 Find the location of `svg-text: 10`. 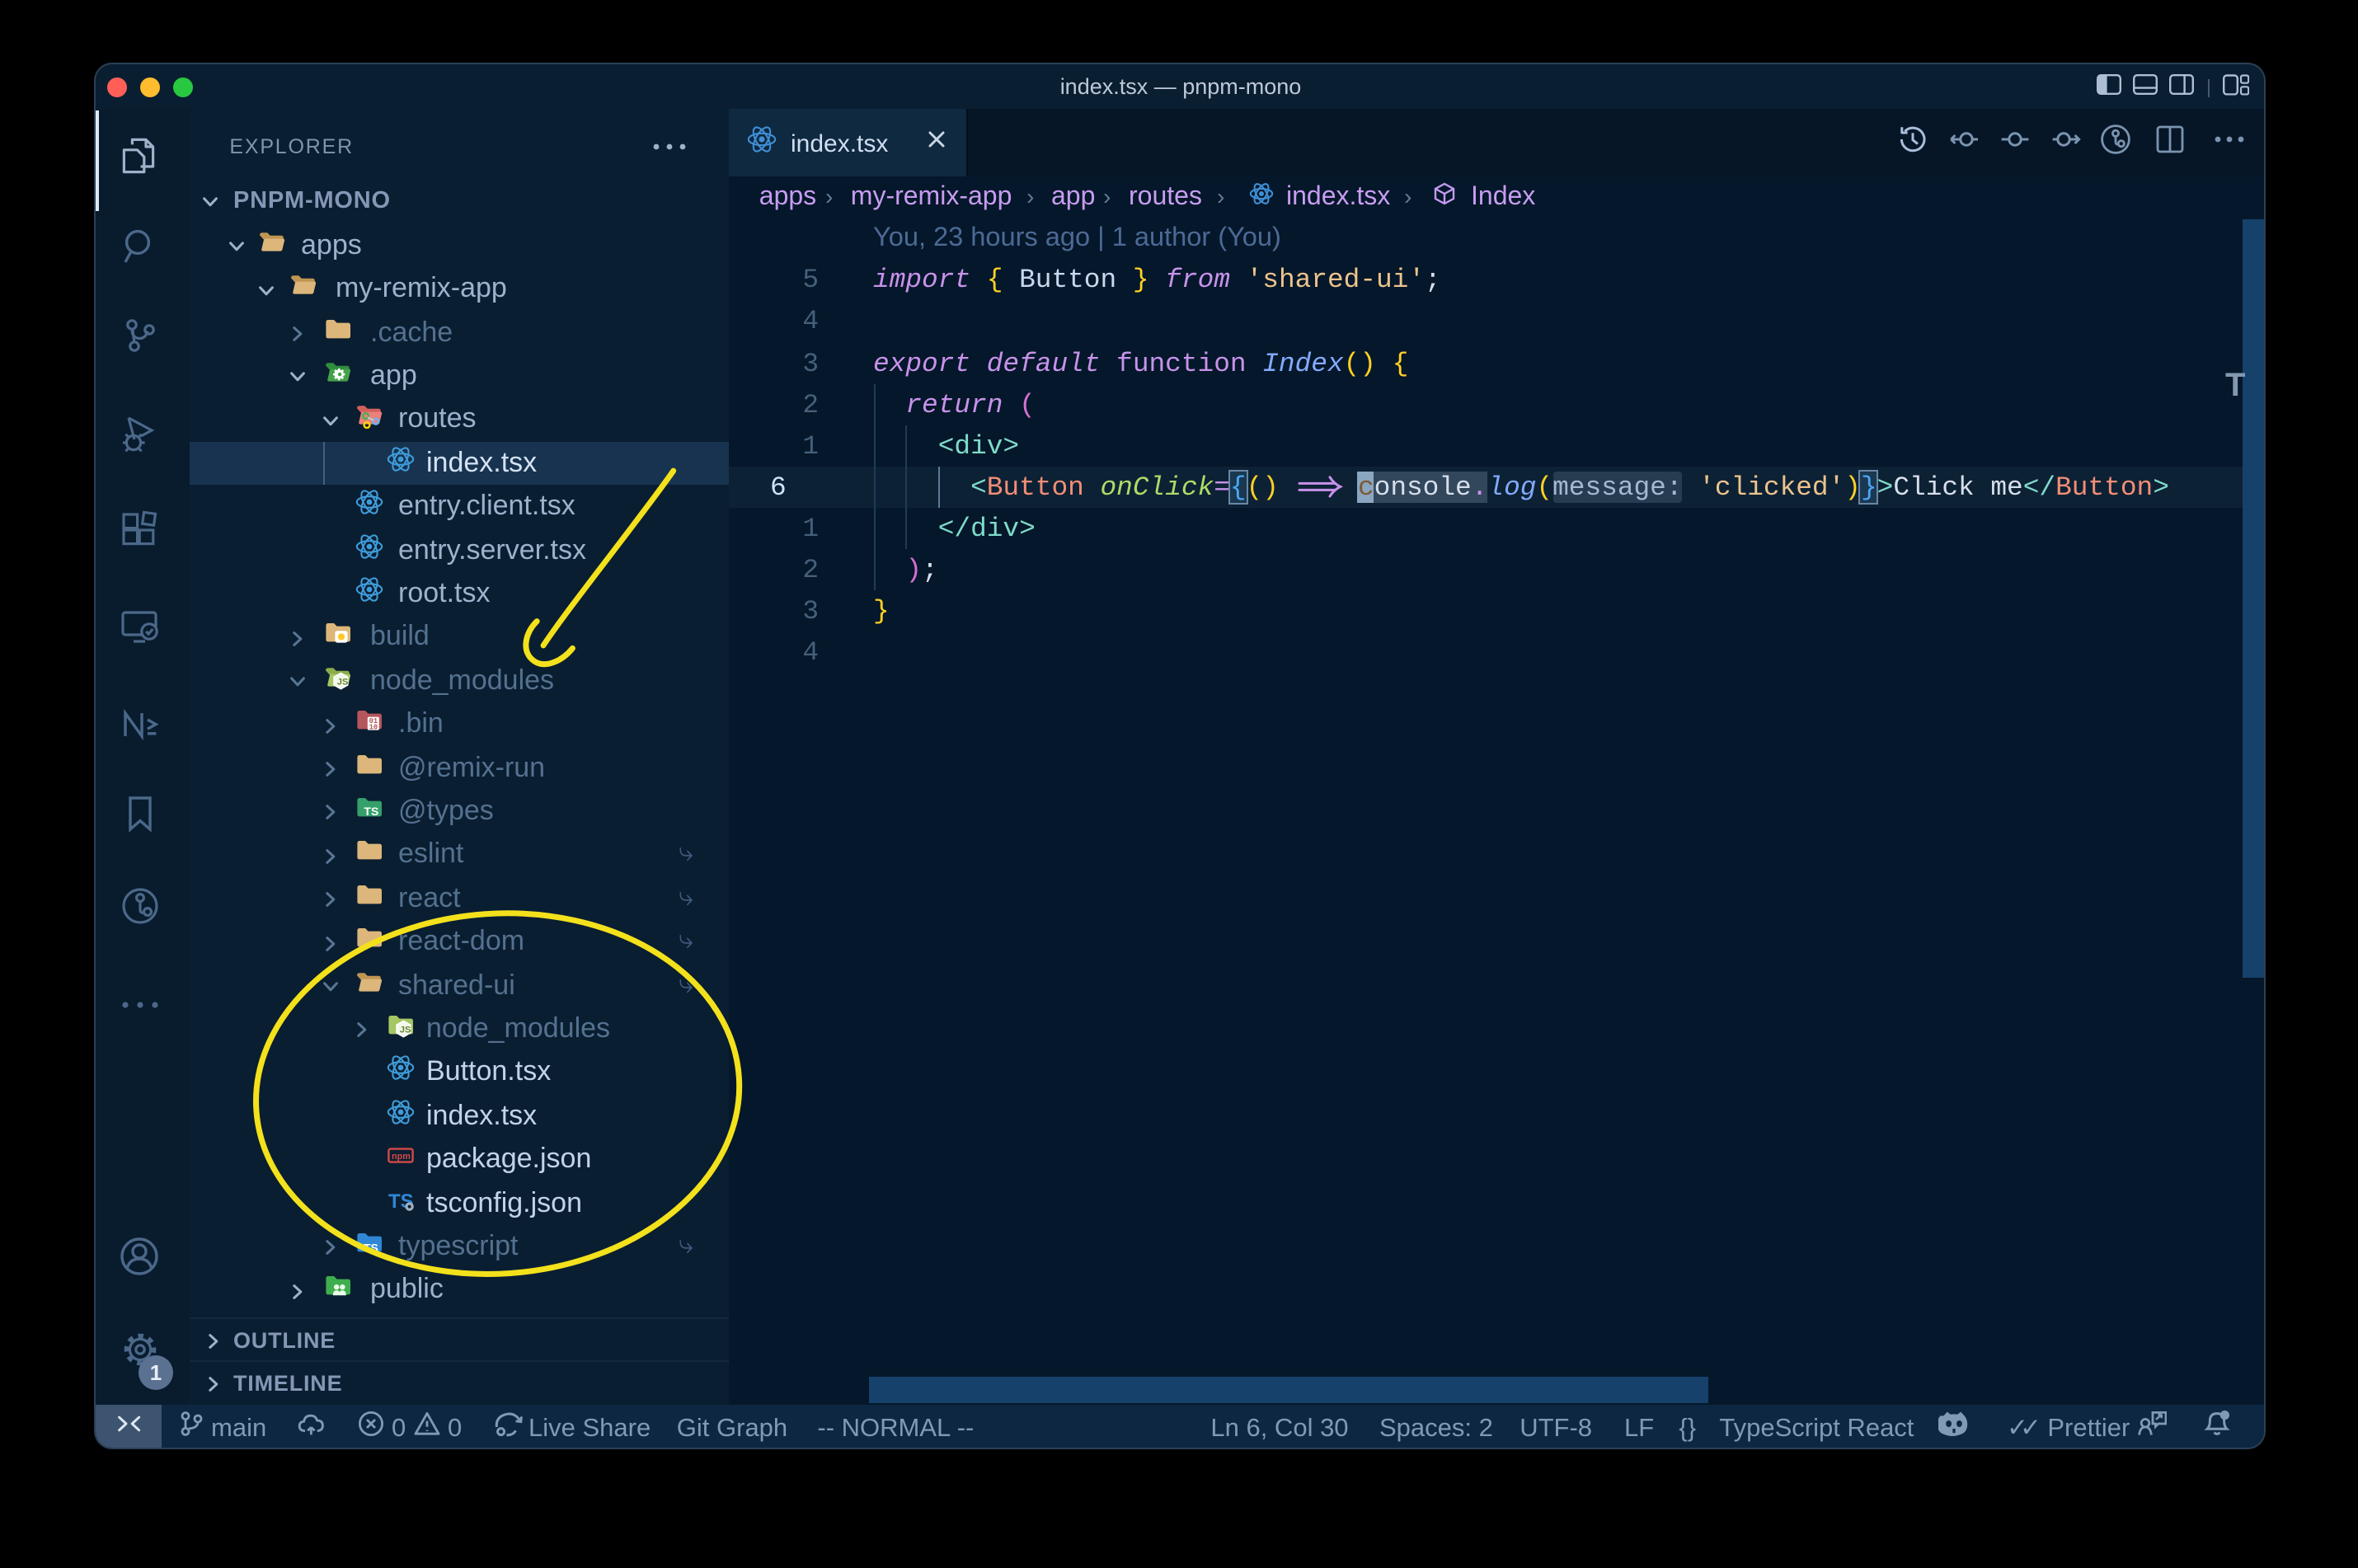

svg-text: 10 is located at coordinates (374, 728).